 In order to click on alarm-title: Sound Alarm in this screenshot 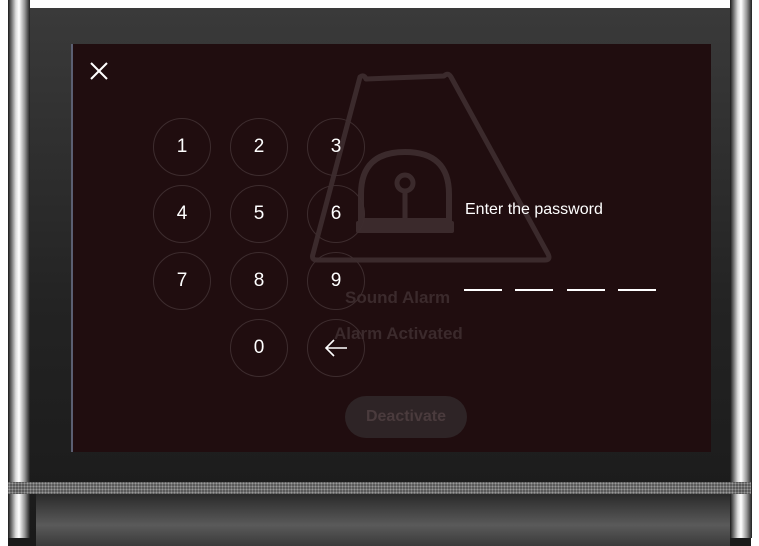, I will do `click(398, 297)`.